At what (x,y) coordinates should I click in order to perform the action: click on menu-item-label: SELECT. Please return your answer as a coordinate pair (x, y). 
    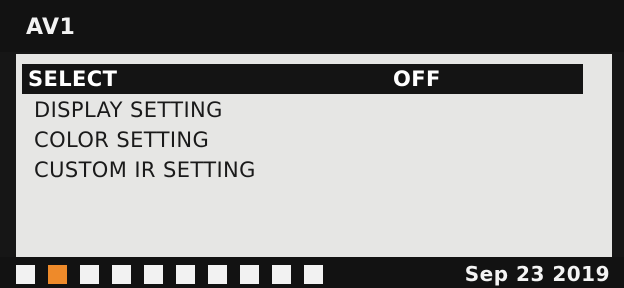
    Looking at the image, I should click on (73, 79).